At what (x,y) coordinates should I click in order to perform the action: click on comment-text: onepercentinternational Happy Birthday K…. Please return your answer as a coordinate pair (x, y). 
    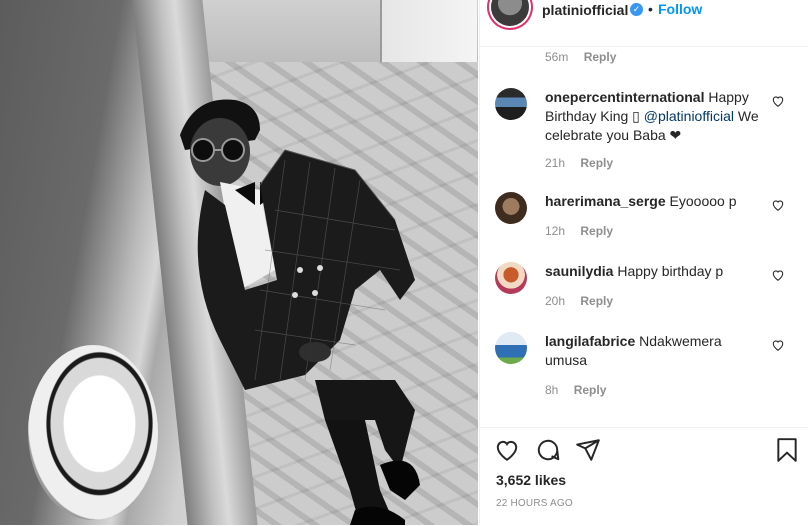
    Looking at the image, I should click on (655, 116).